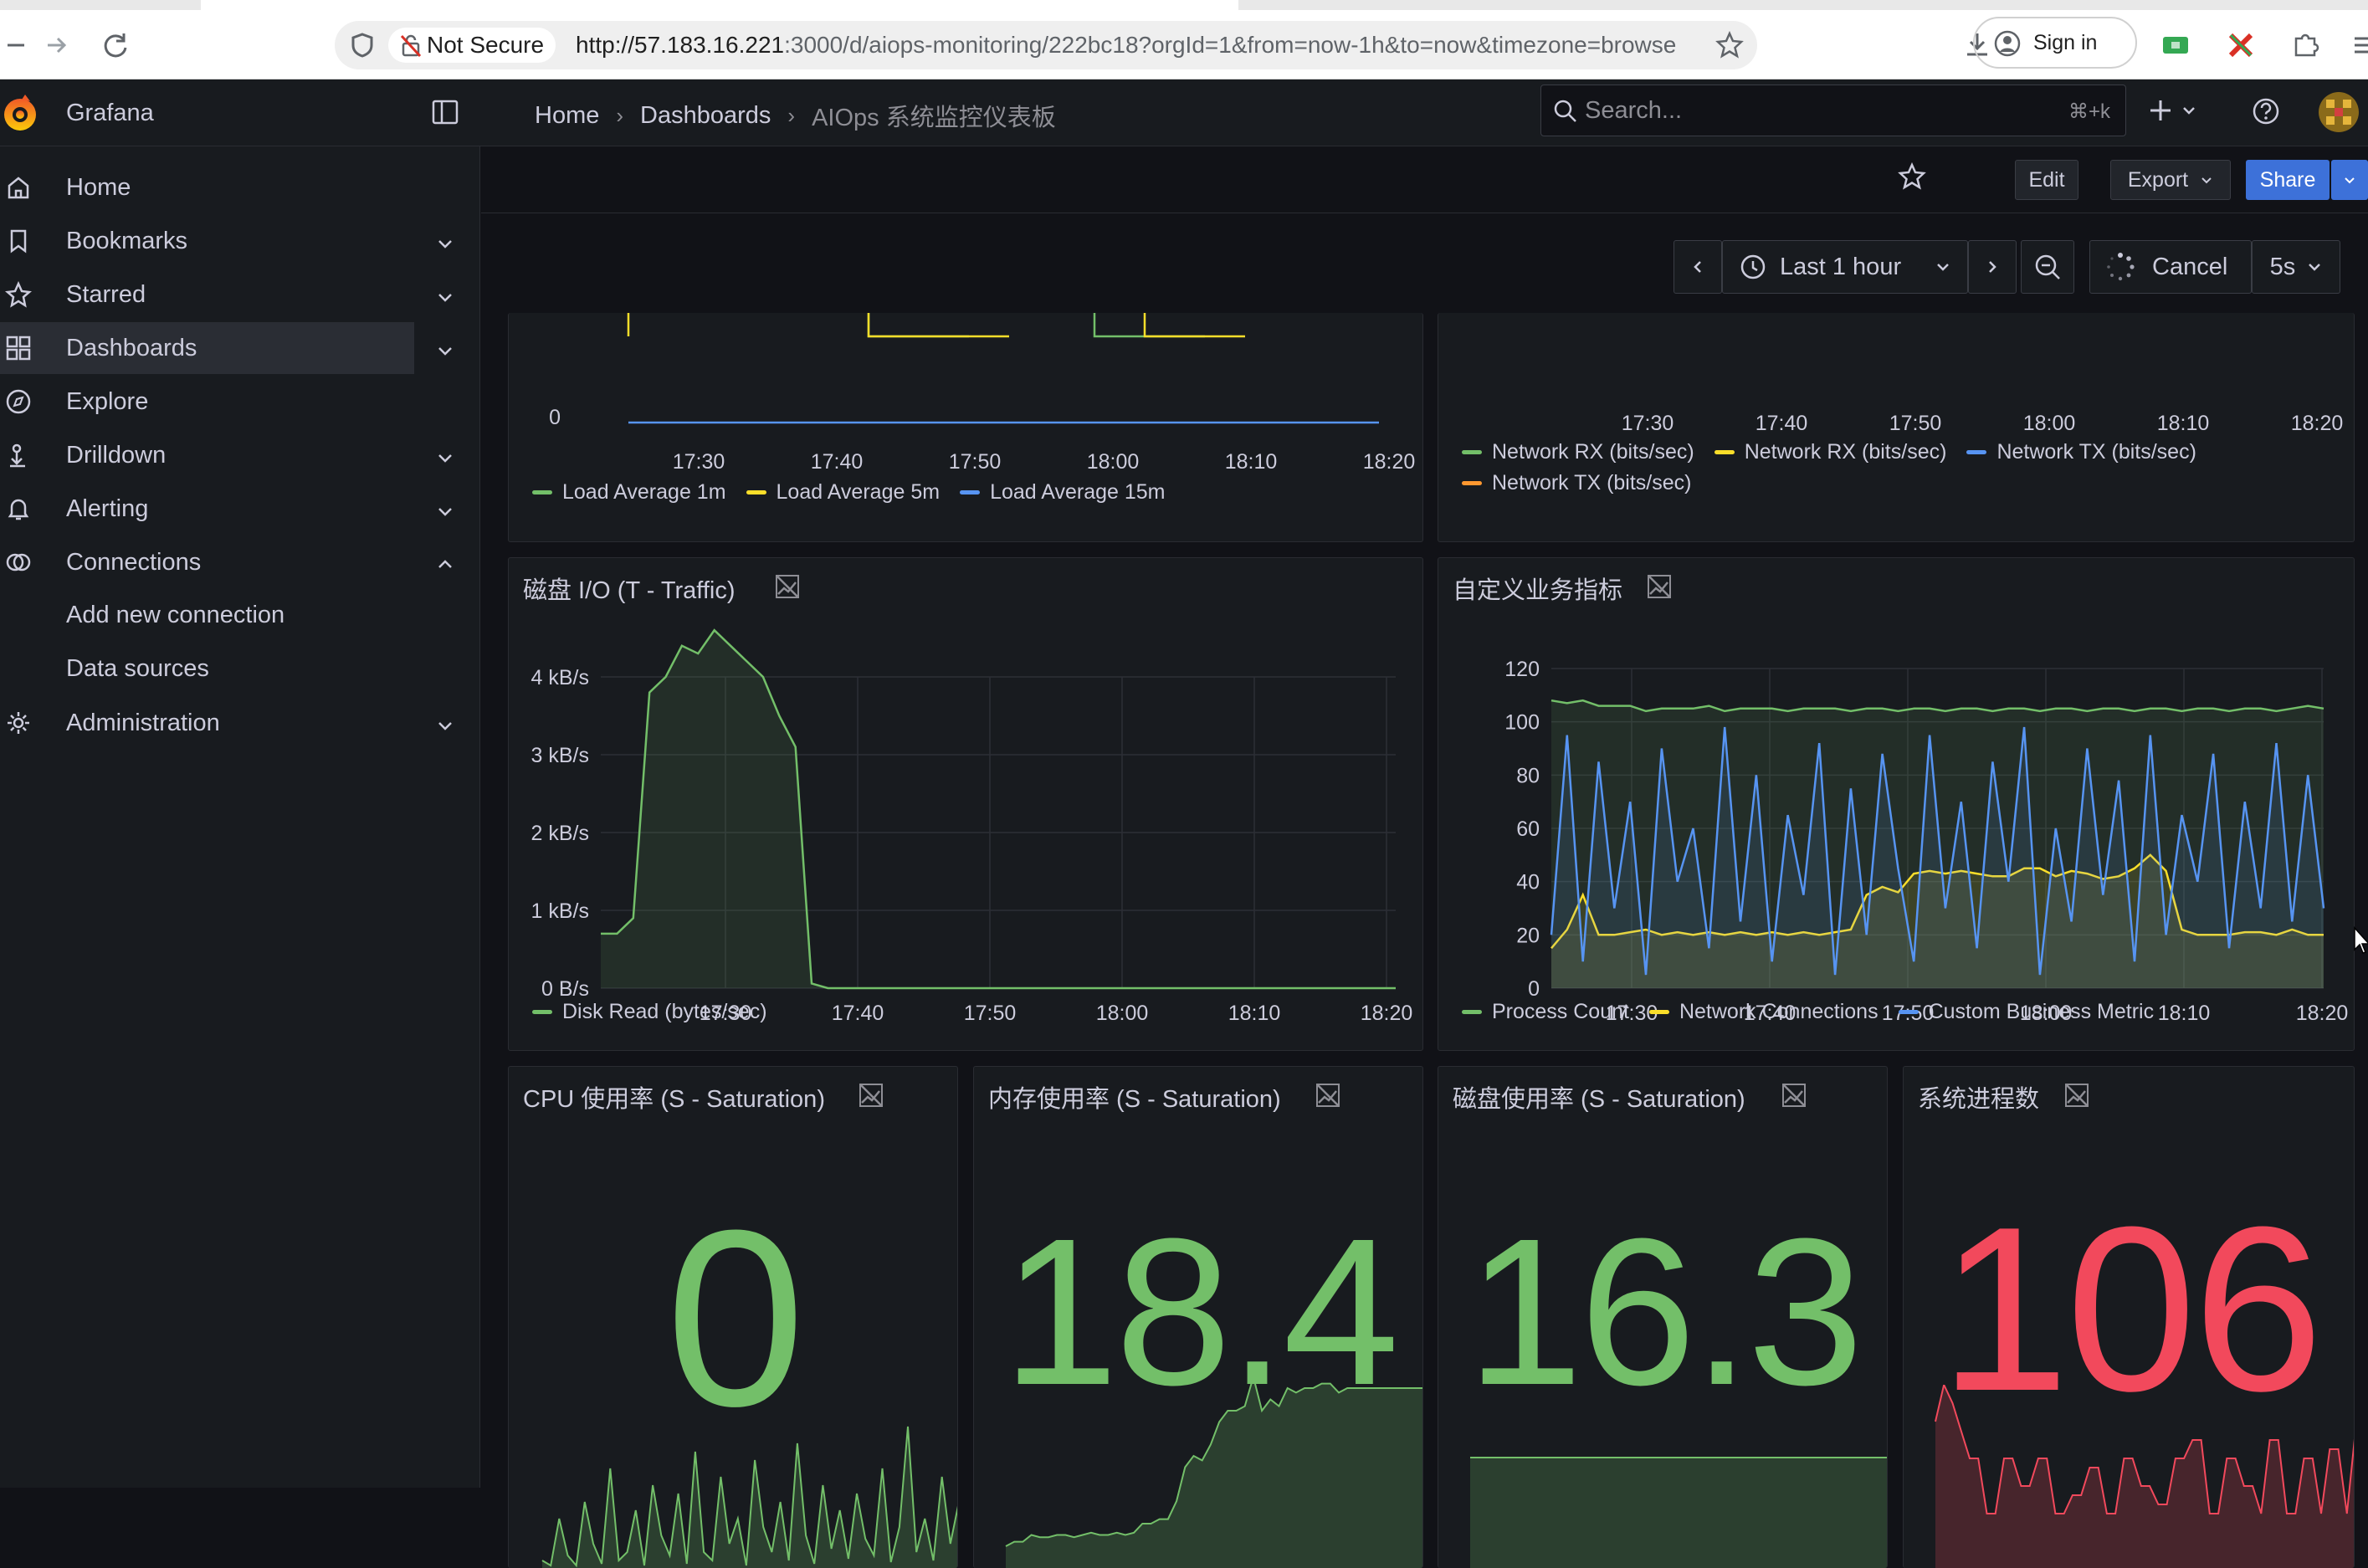 The height and width of the screenshot is (1568, 2368). Describe the element at coordinates (2158, 180) in the screenshot. I see `export-label: Export` at that location.